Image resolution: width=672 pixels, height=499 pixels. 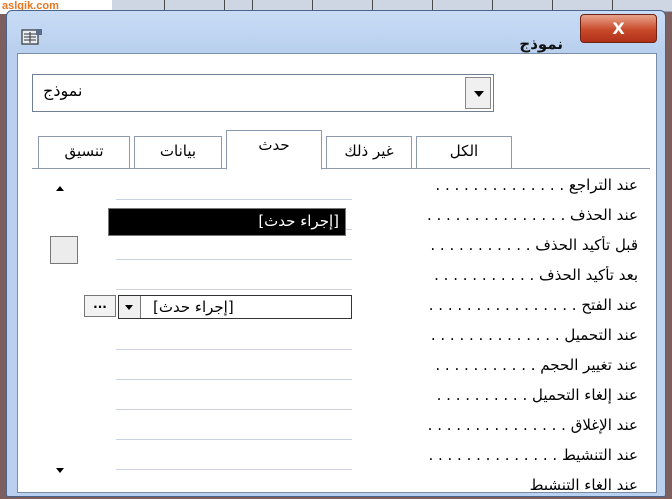 What do you see at coordinates (541, 44) in the screenshot?
I see `window-title: نموذج` at bounding box center [541, 44].